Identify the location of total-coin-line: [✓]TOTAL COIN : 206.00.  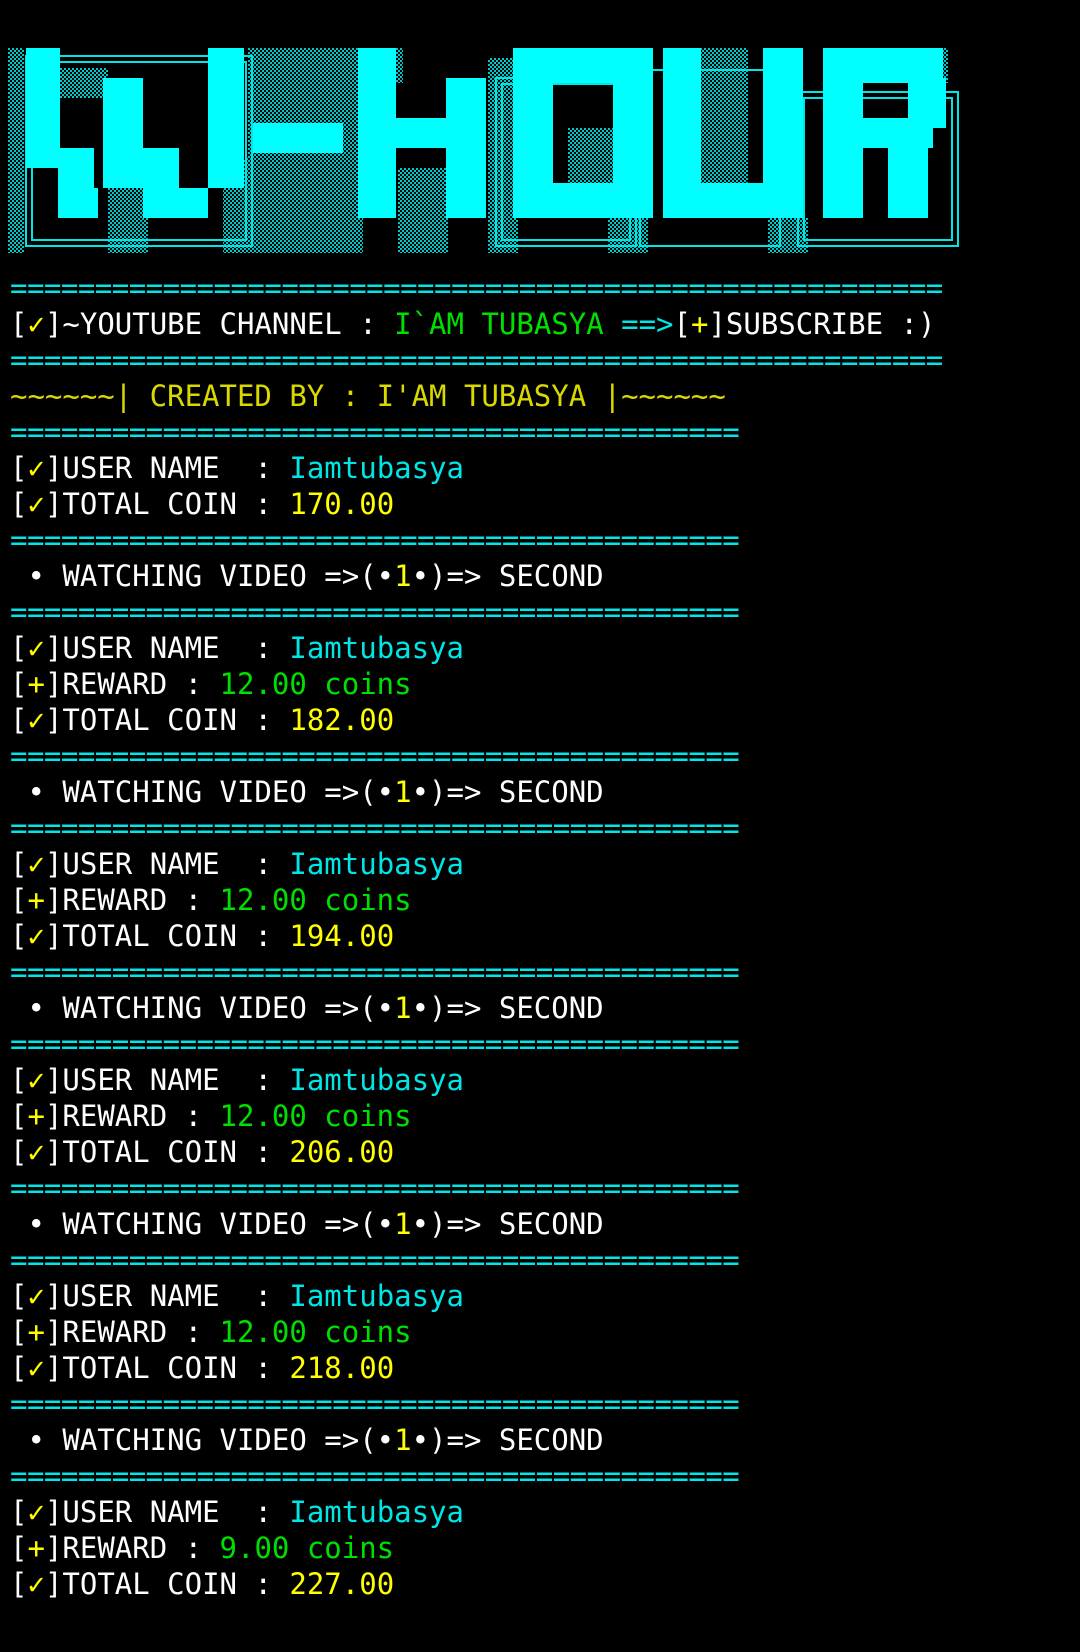
(202, 1152).